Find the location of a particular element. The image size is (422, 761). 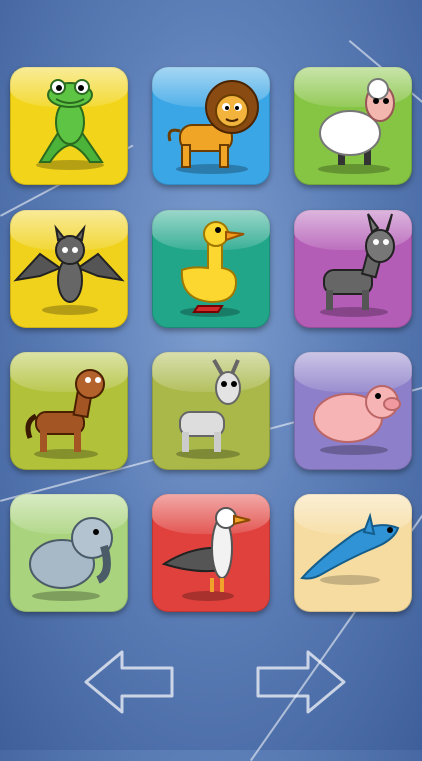

animal-tile-seagull is located at coordinates (211, 553).